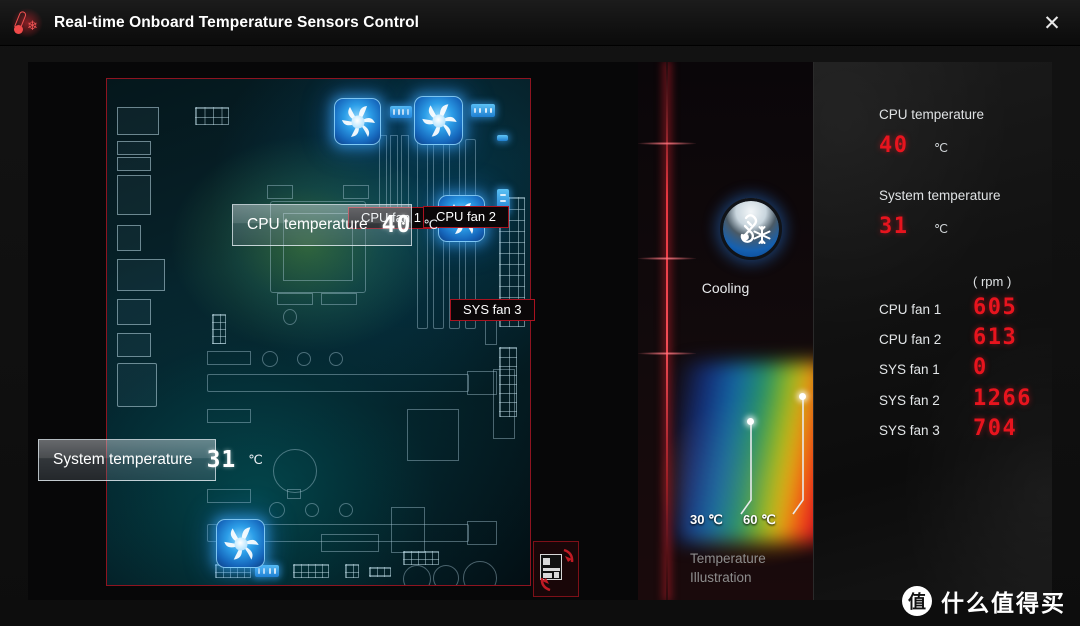 This screenshot has height=626, width=1080. I want to click on system-temperature-tooltip-unit: ℃, so click(255, 459).